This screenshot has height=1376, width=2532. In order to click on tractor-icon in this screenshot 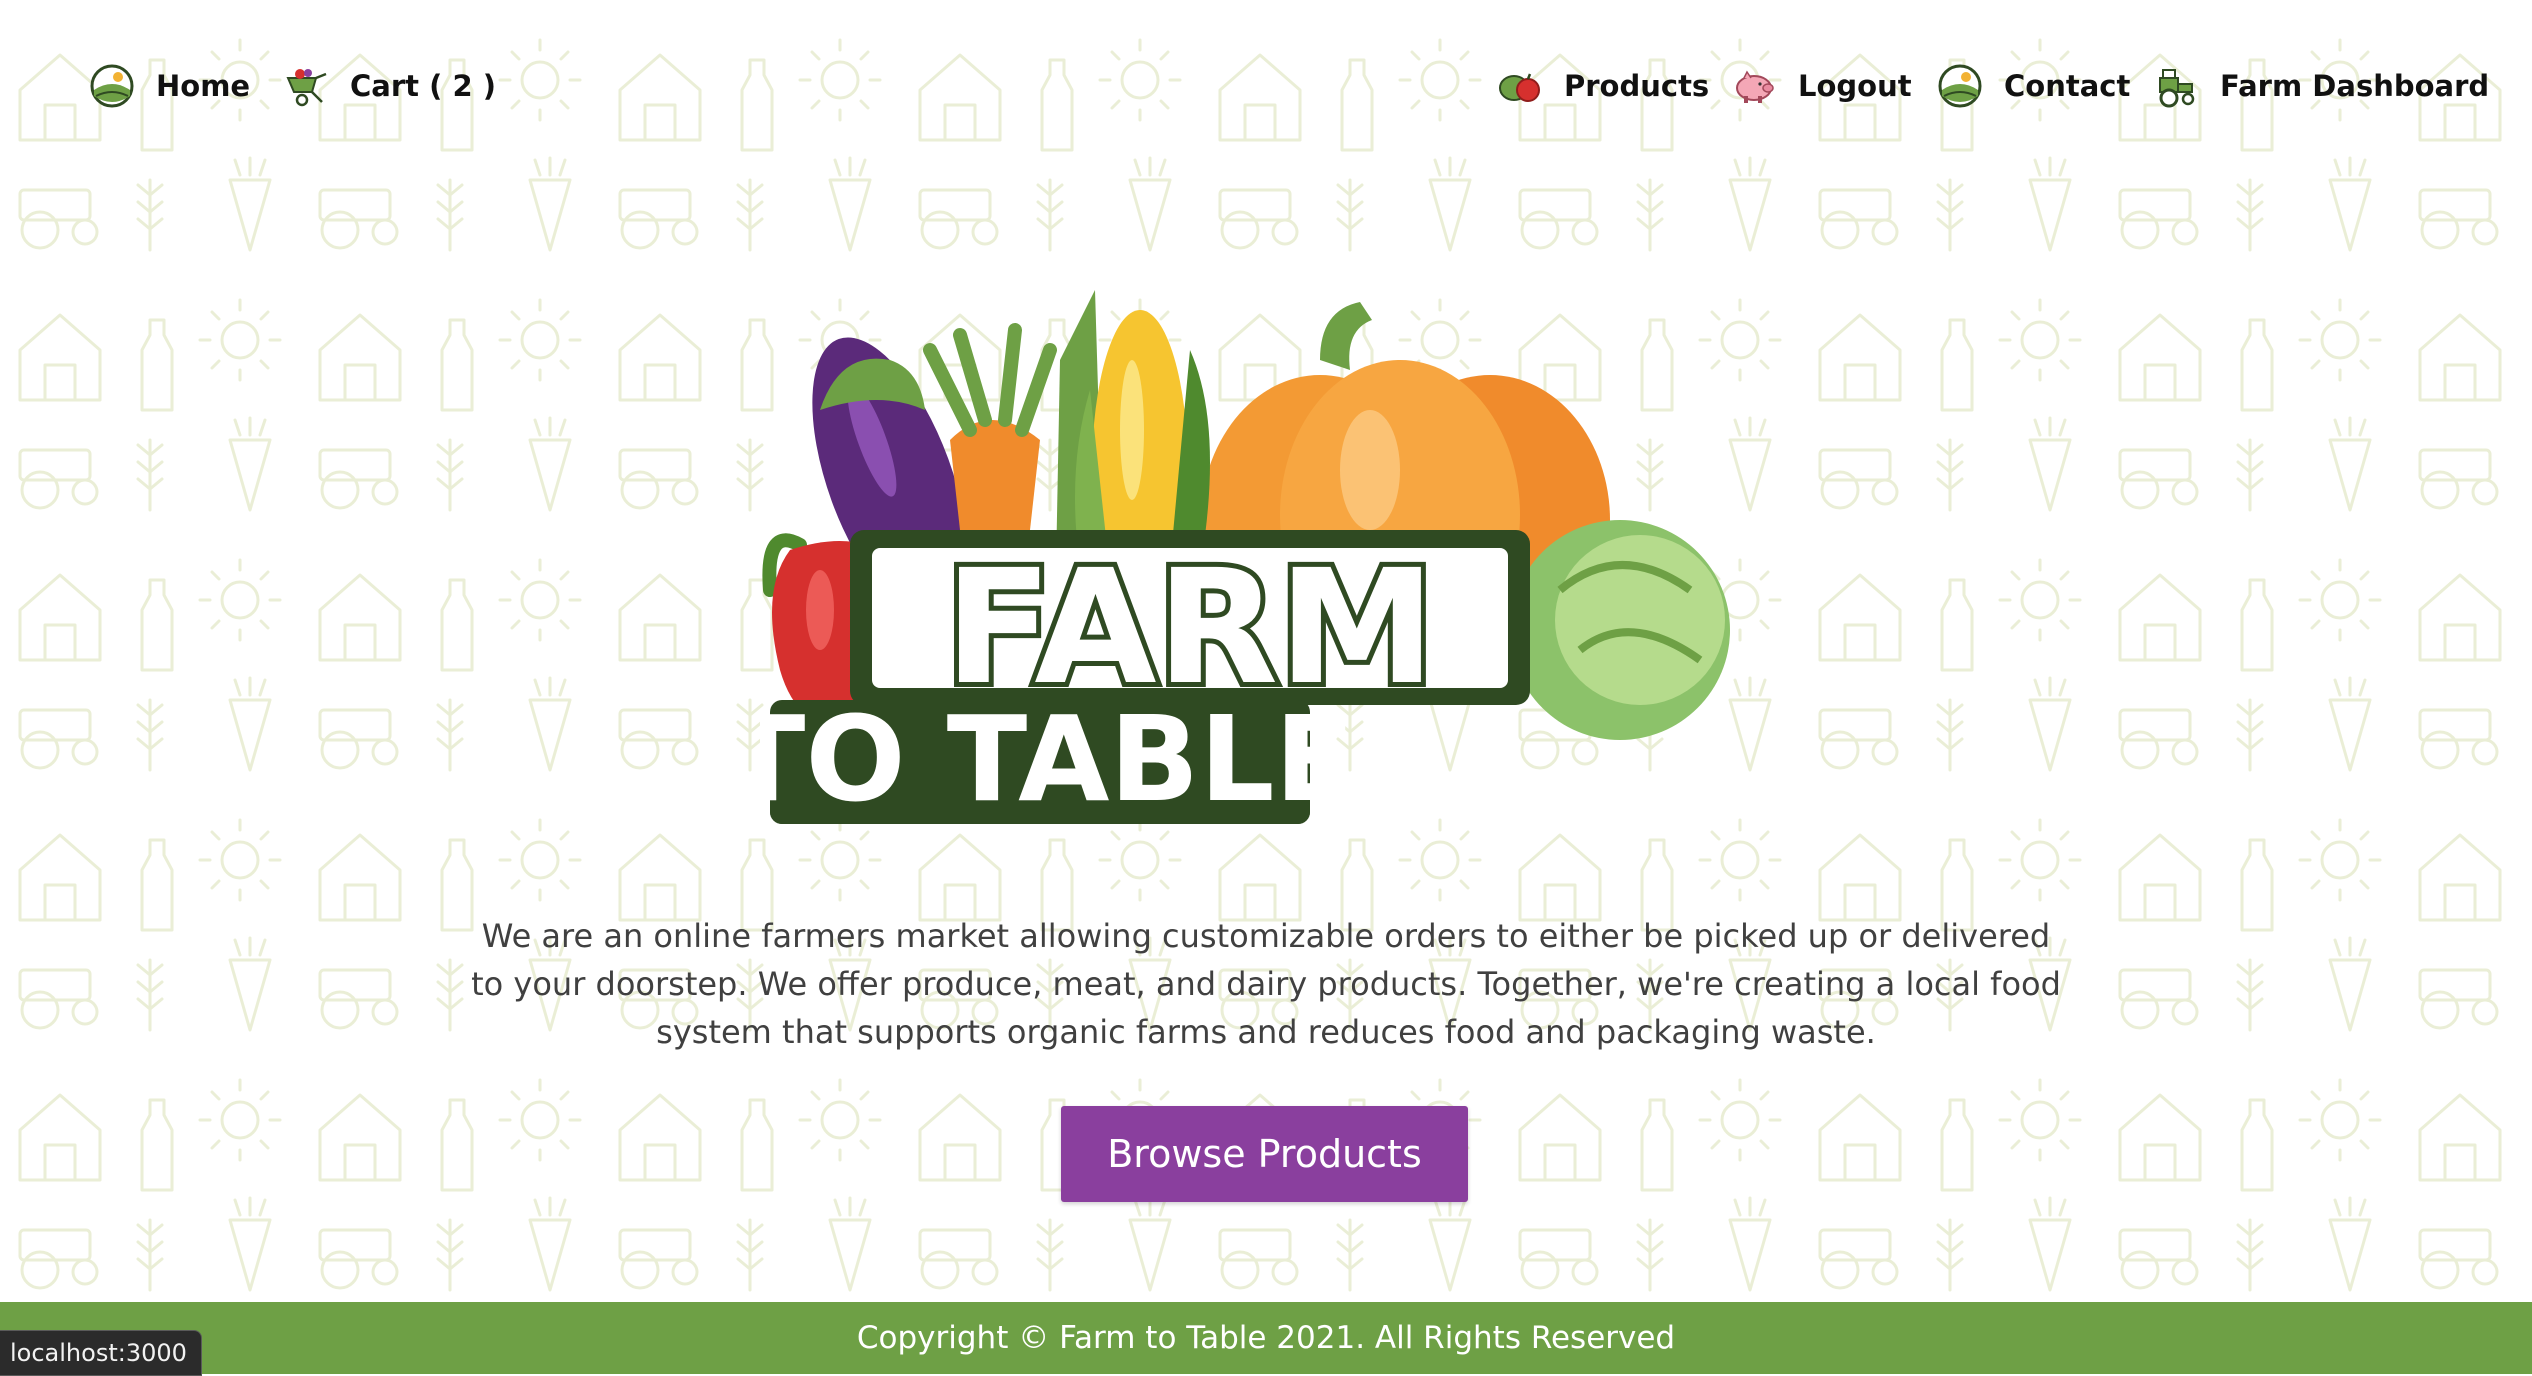, I will do `click(2176, 86)`.